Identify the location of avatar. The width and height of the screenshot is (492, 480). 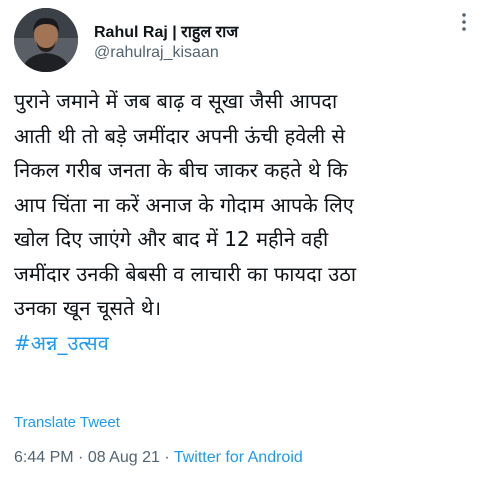
(46, 40).